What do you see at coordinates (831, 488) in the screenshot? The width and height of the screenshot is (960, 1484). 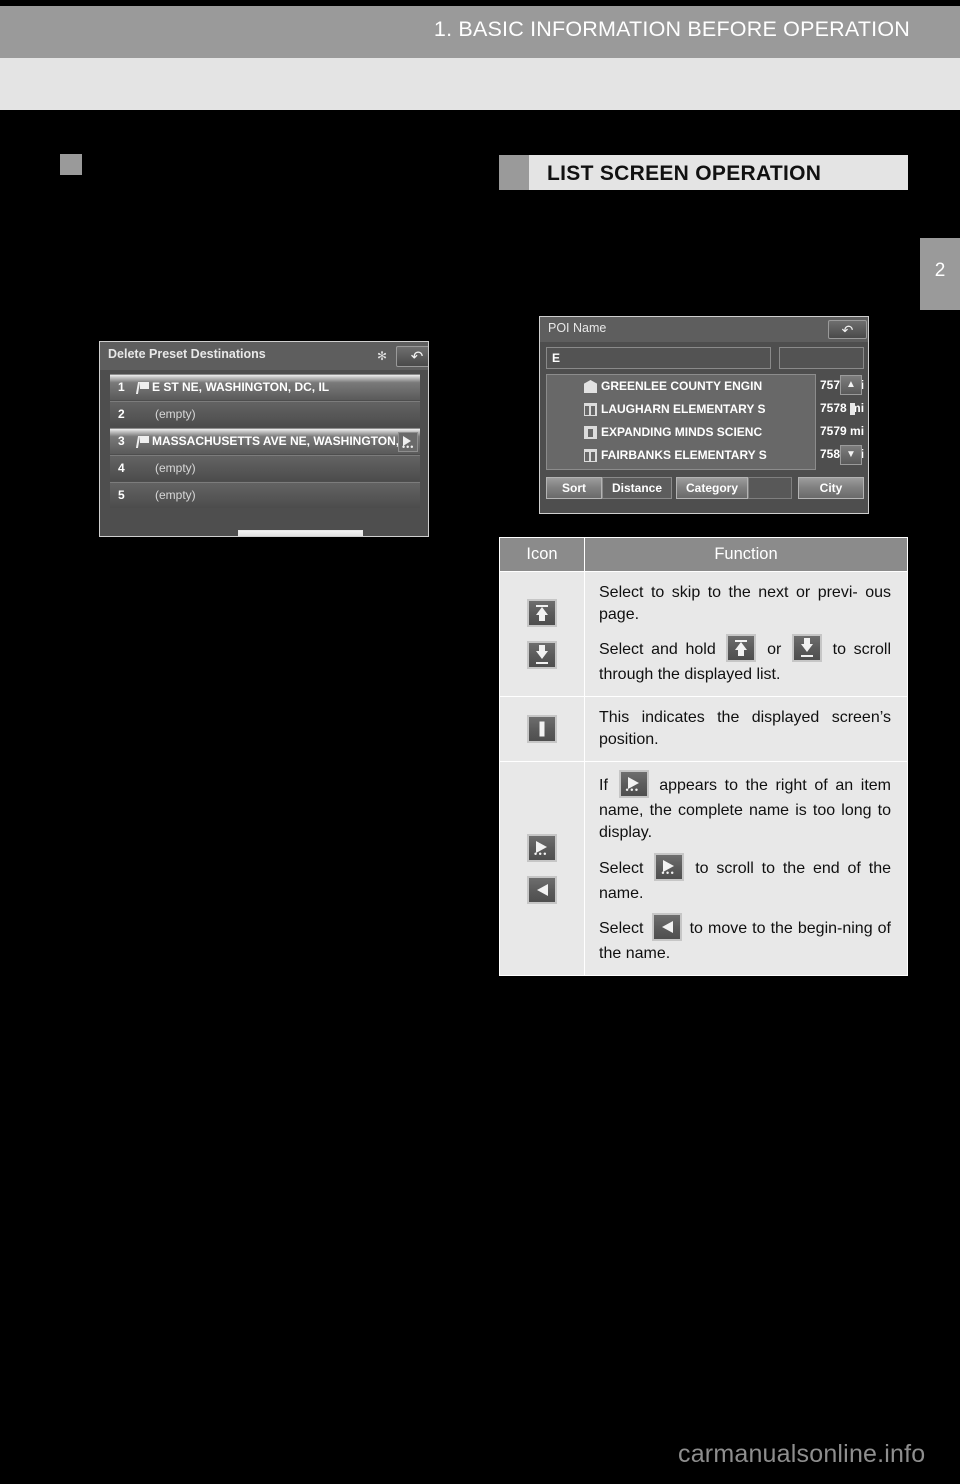 I see `city-button: City` at bounding box center [831, 488].